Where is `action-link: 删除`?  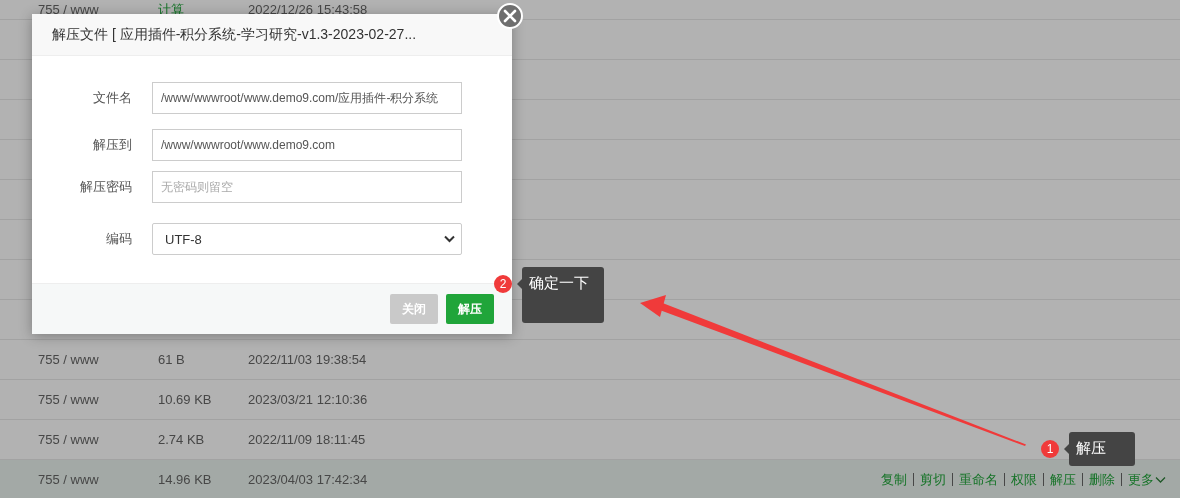
action-link: 删除 is located at coordinates (1102, 479).